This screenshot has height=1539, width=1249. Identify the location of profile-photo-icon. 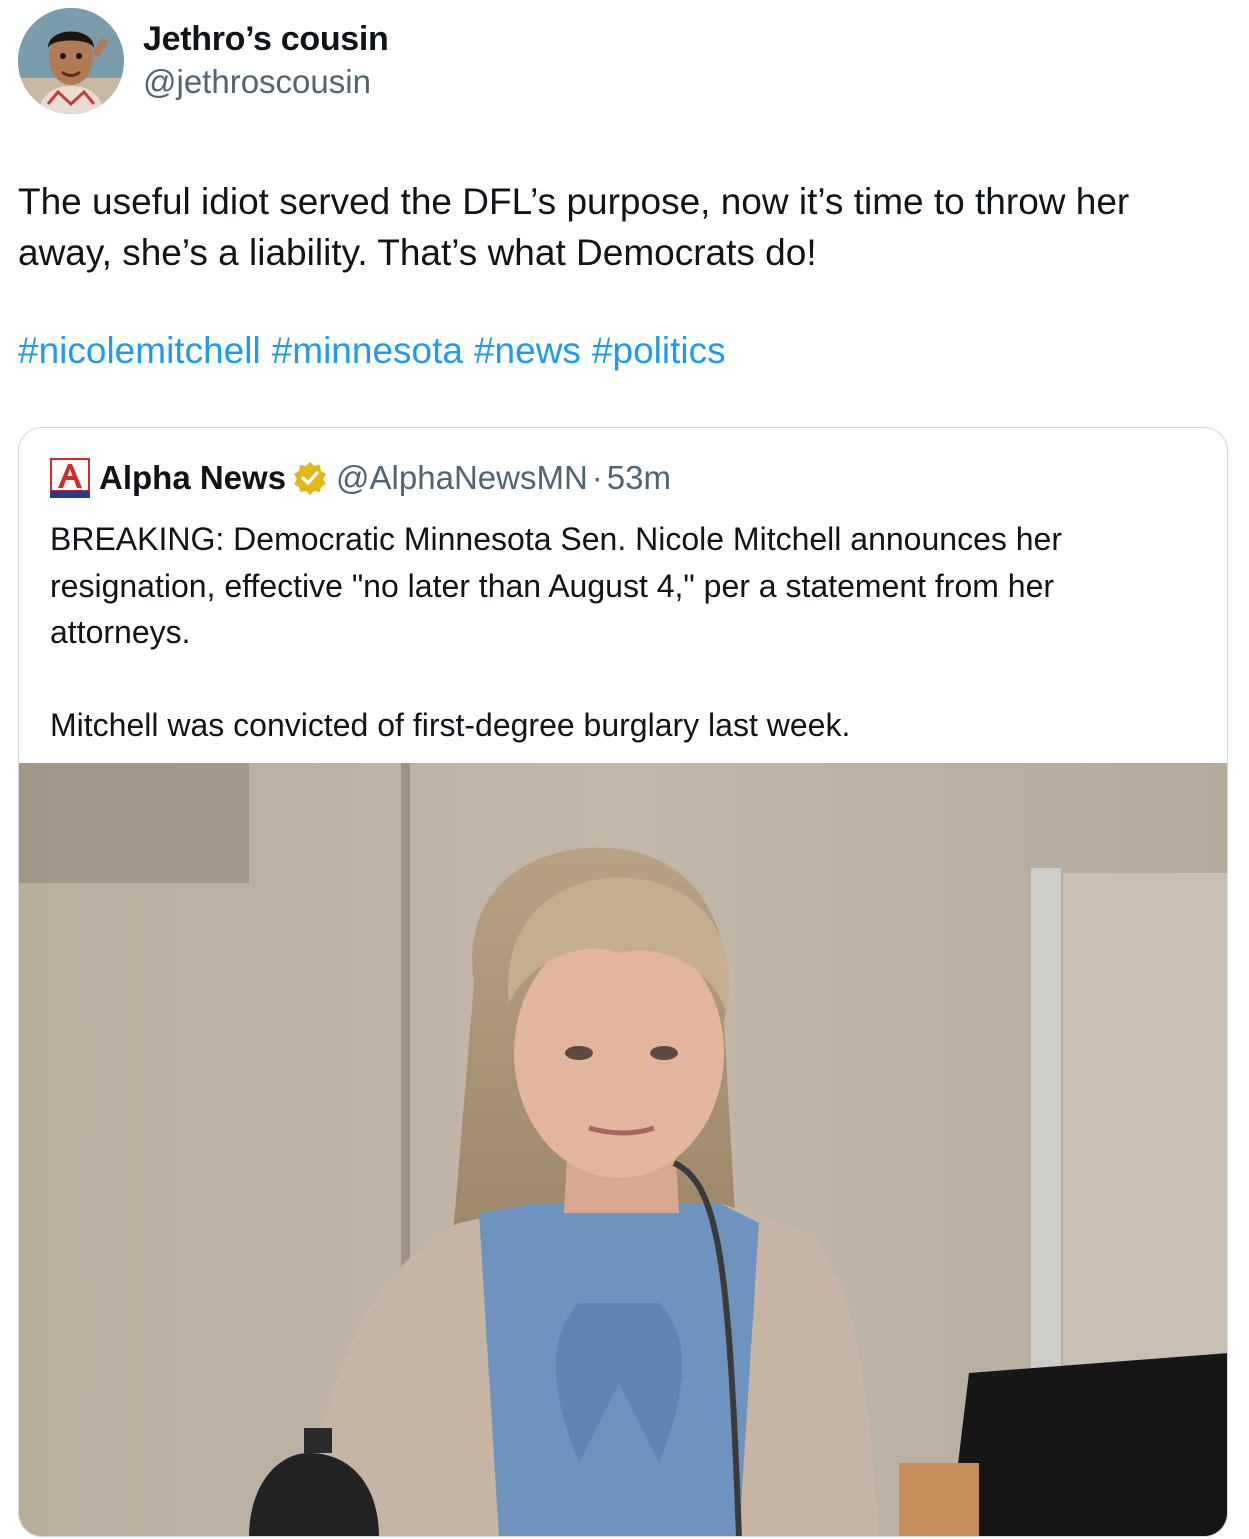
(71, 61).